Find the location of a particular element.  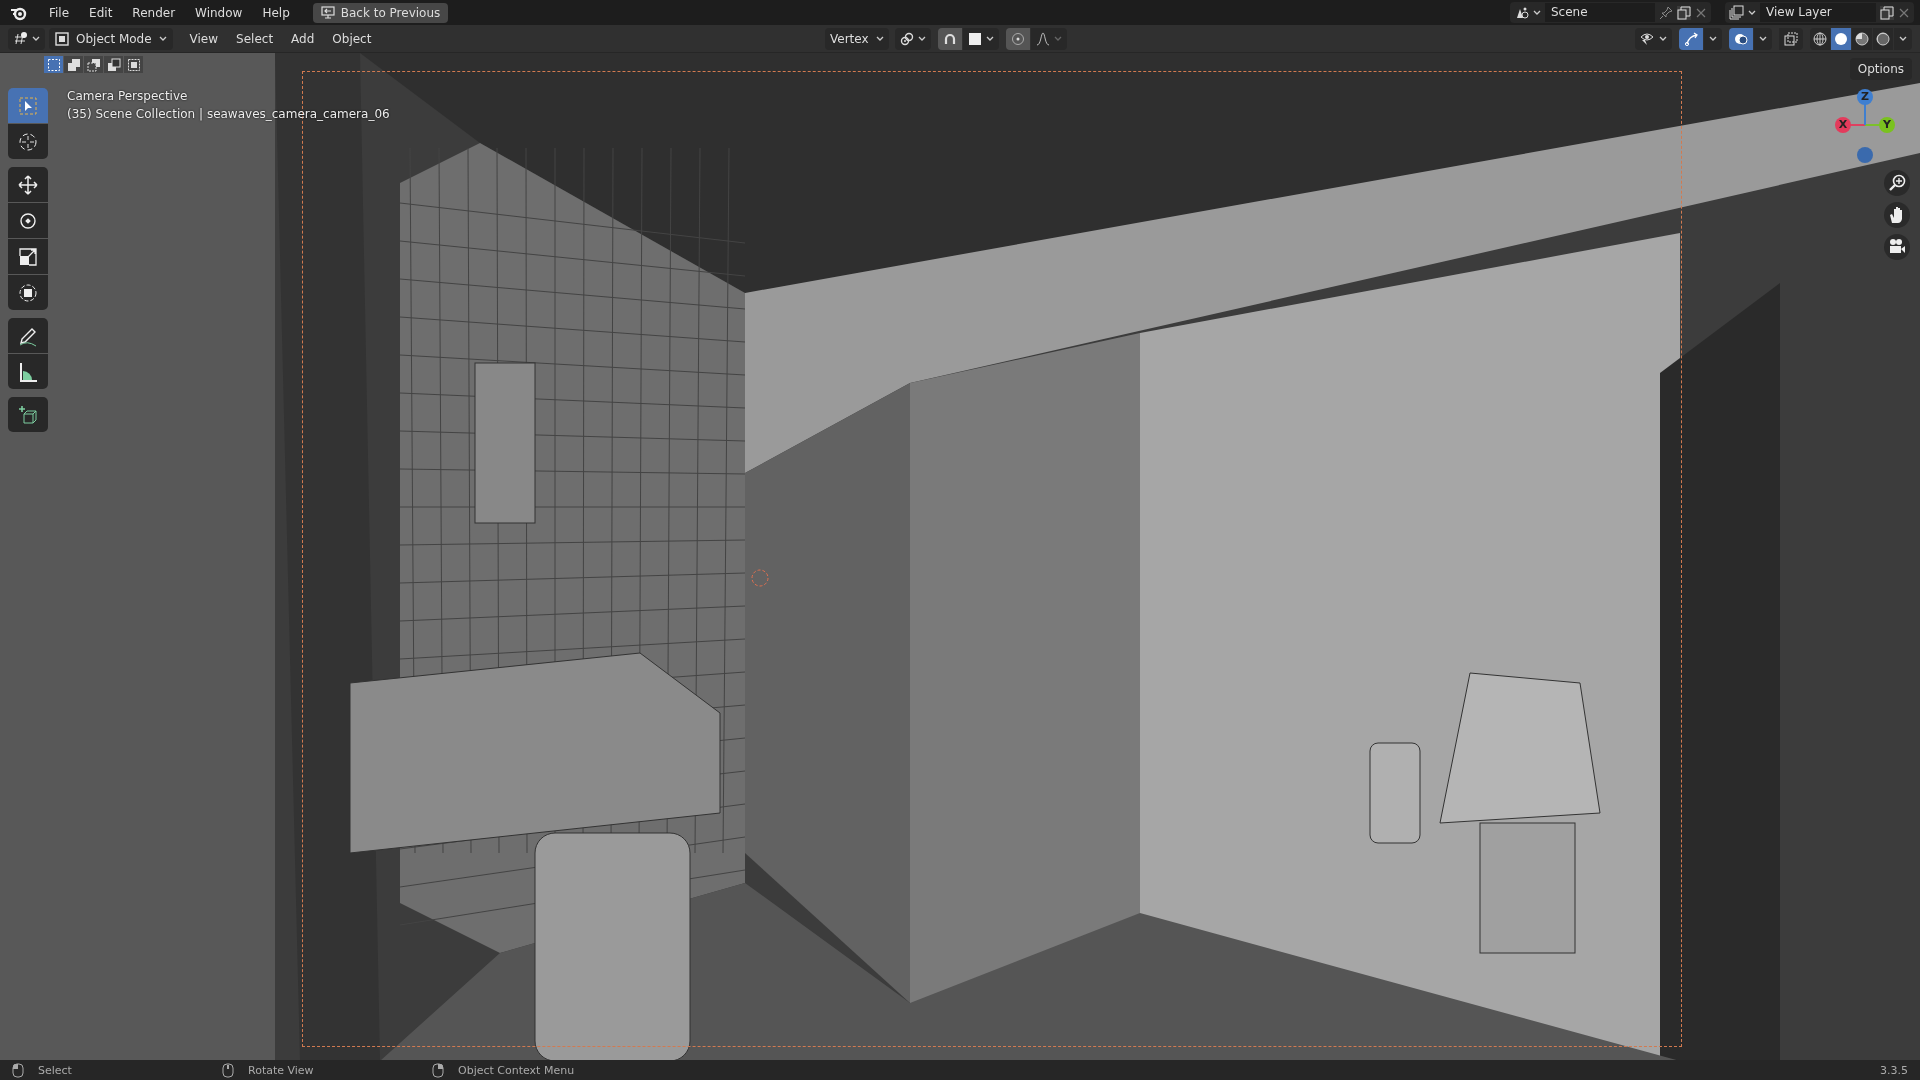

menu-item: Window is located at coordinates (219, 12).